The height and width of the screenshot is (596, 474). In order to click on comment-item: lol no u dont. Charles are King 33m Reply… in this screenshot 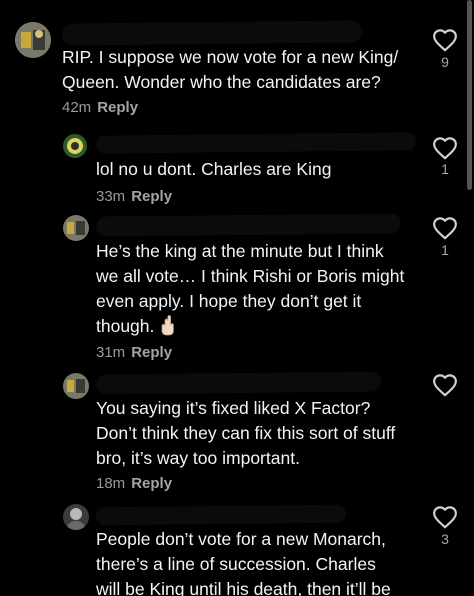, I will do `click(237, 167)`.